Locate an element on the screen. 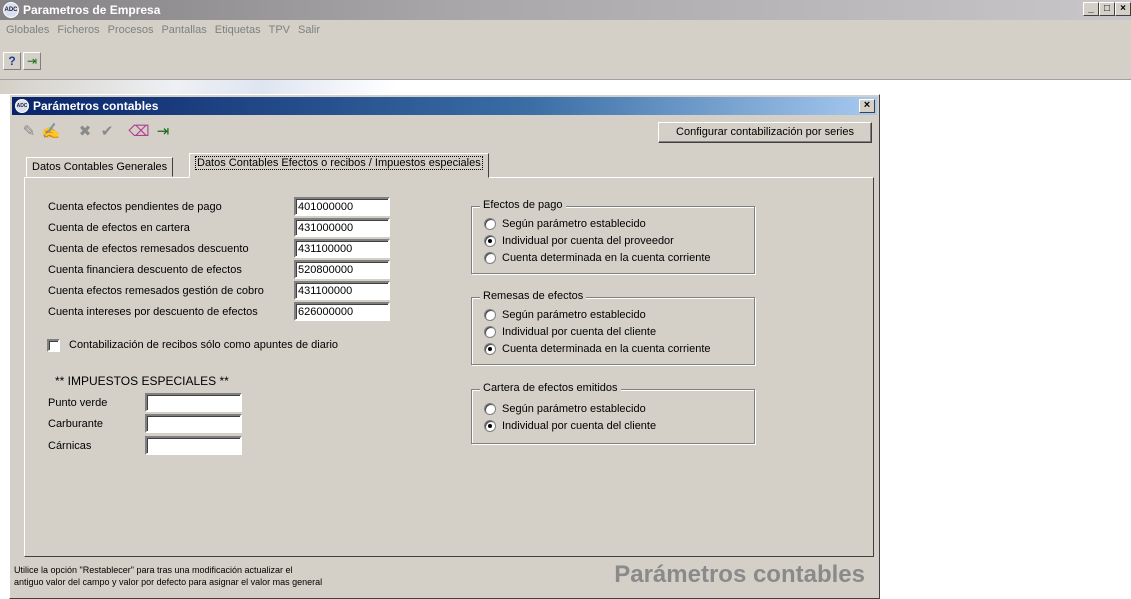 The width and height of the screenshot is (1131, 599). footer-title: Parámetros contables is located at coordinates (739, 574).